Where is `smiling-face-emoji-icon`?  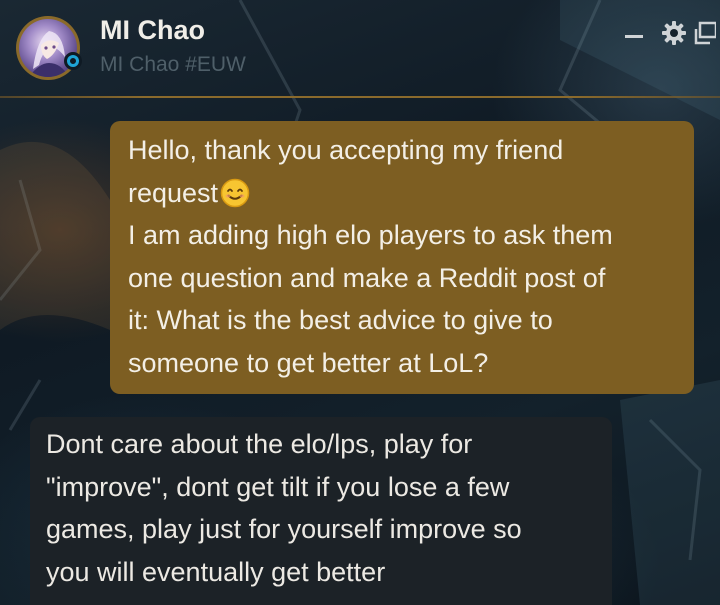
smiling-face-emoji-icon is located at coordinates (235, 192).